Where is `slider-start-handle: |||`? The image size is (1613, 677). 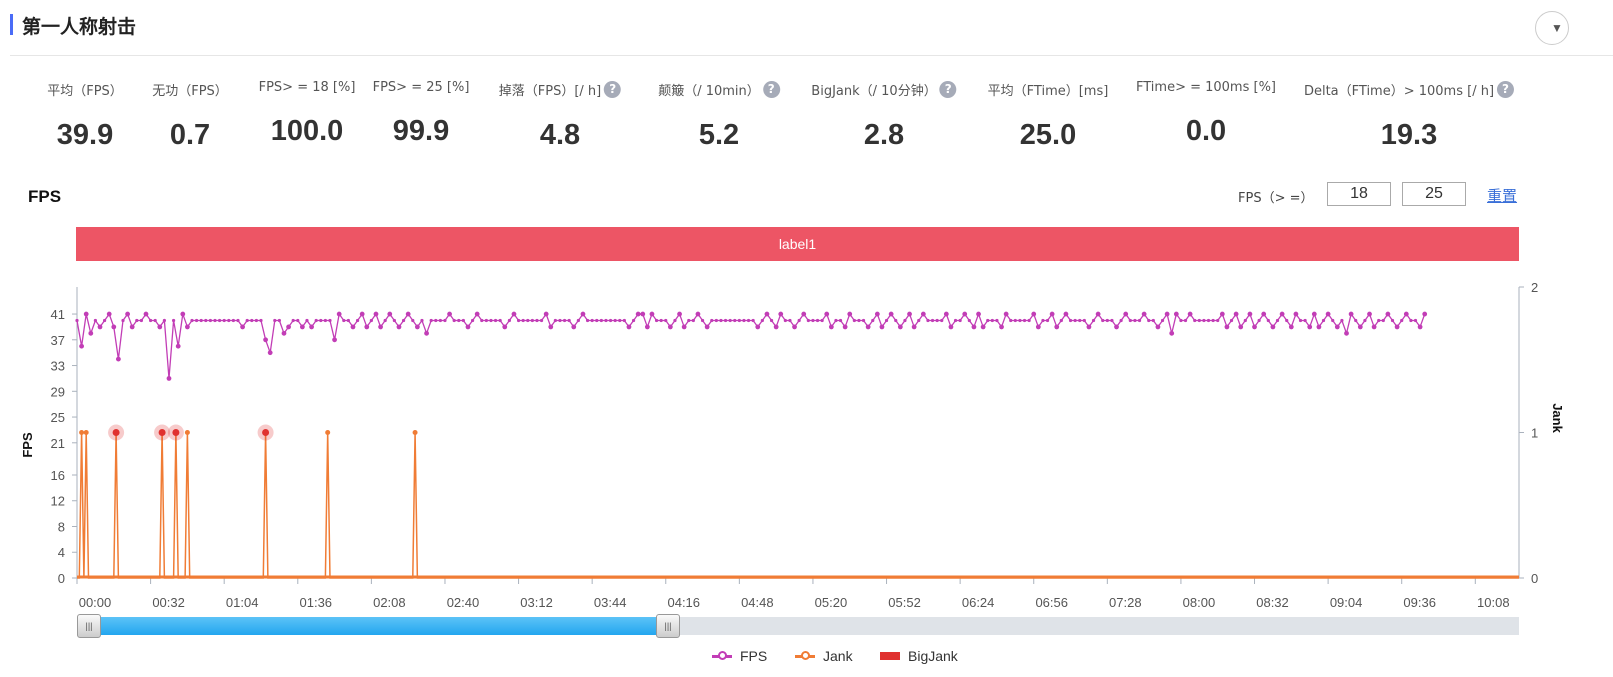
slider-start-handle: ||| is located at coordinates (89, 626).